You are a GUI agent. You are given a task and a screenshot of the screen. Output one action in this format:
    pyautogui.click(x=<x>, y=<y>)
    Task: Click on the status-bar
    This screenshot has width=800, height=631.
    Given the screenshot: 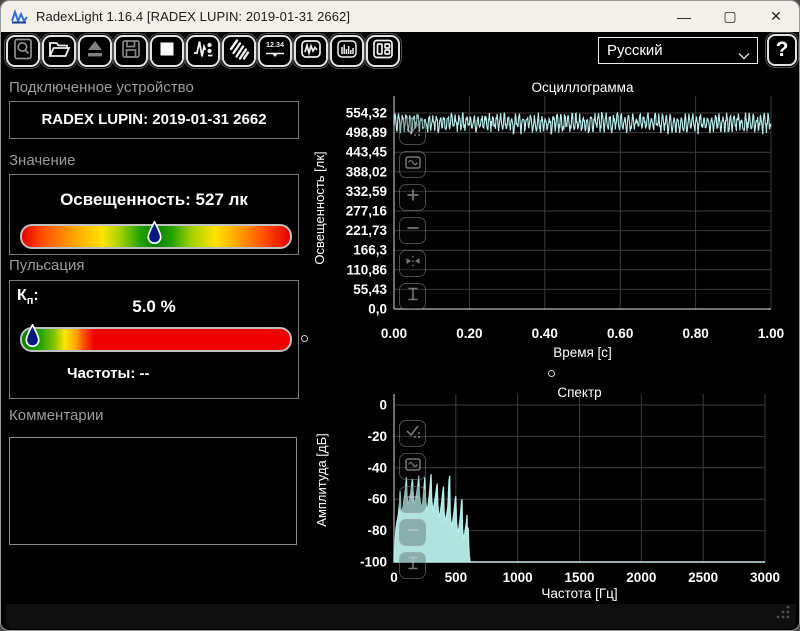 What is the action you would take?
    pyautogui.click(x=401, y=616)
    